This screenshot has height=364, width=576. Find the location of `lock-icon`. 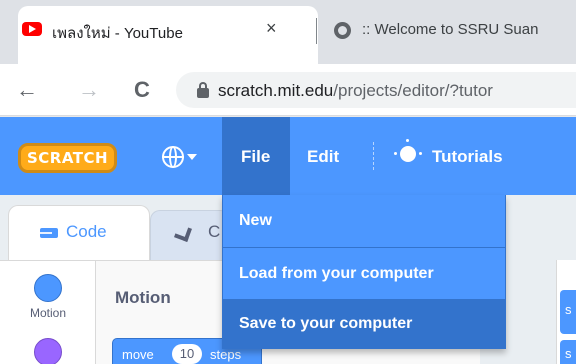

lock-icon is located at coordinates (203, 90).